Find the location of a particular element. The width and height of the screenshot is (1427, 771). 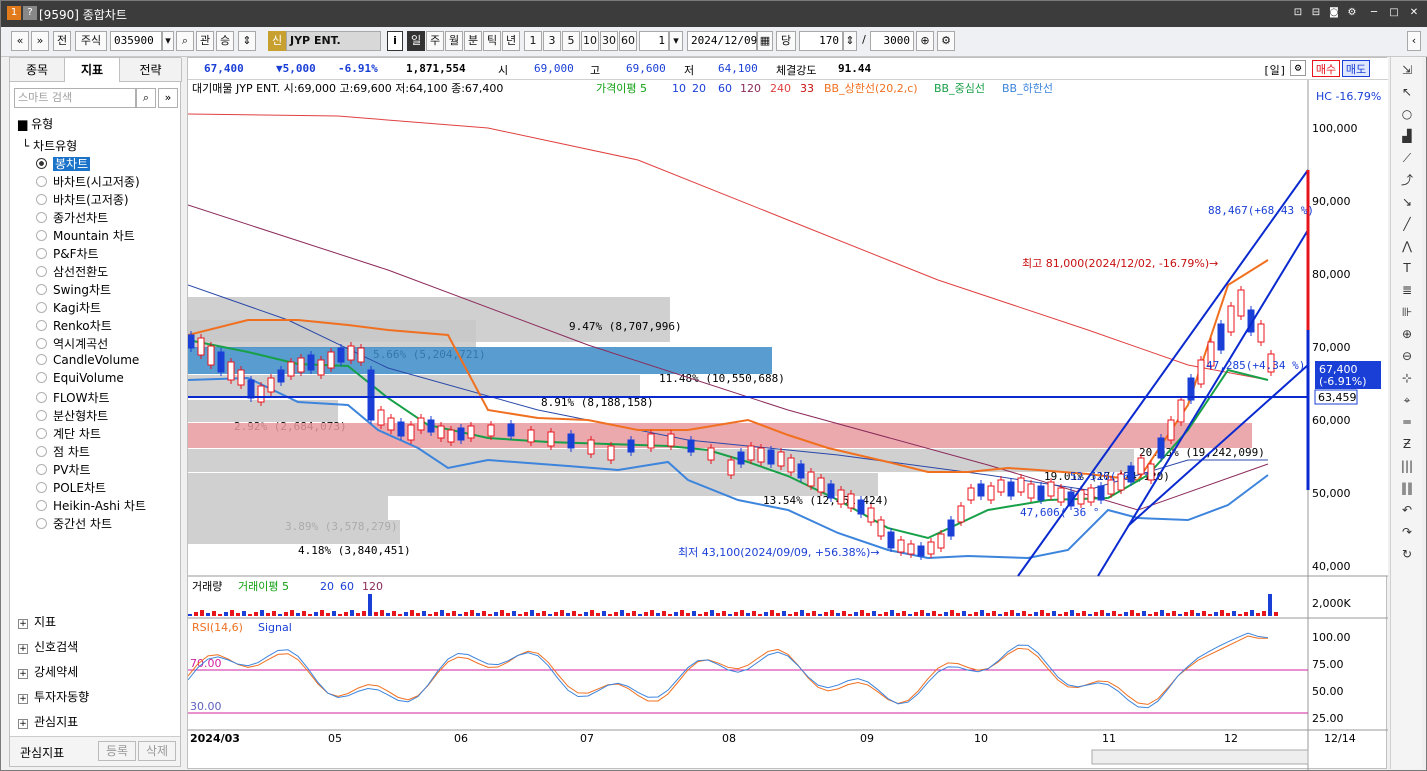

bars-icon: ‖‖ is located at coordinates (1407, 488).